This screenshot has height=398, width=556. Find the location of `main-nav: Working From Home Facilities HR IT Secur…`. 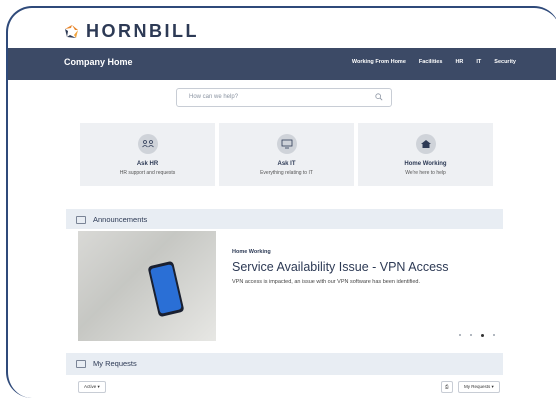

main-nav: Working From Home Facilities HR IT Secur… is located at coordinates (434, 62).